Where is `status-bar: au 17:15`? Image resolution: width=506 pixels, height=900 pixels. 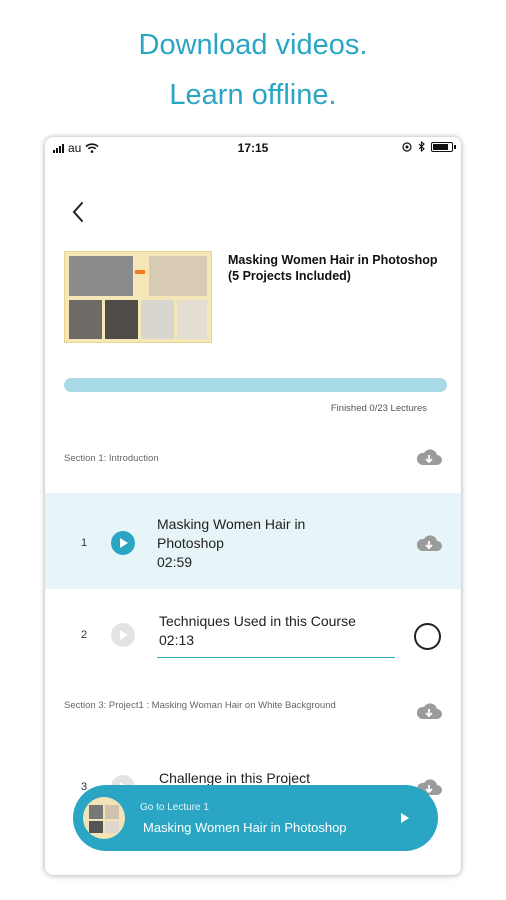 status-bar: au 17:15 is located at coordinates (253, 148).